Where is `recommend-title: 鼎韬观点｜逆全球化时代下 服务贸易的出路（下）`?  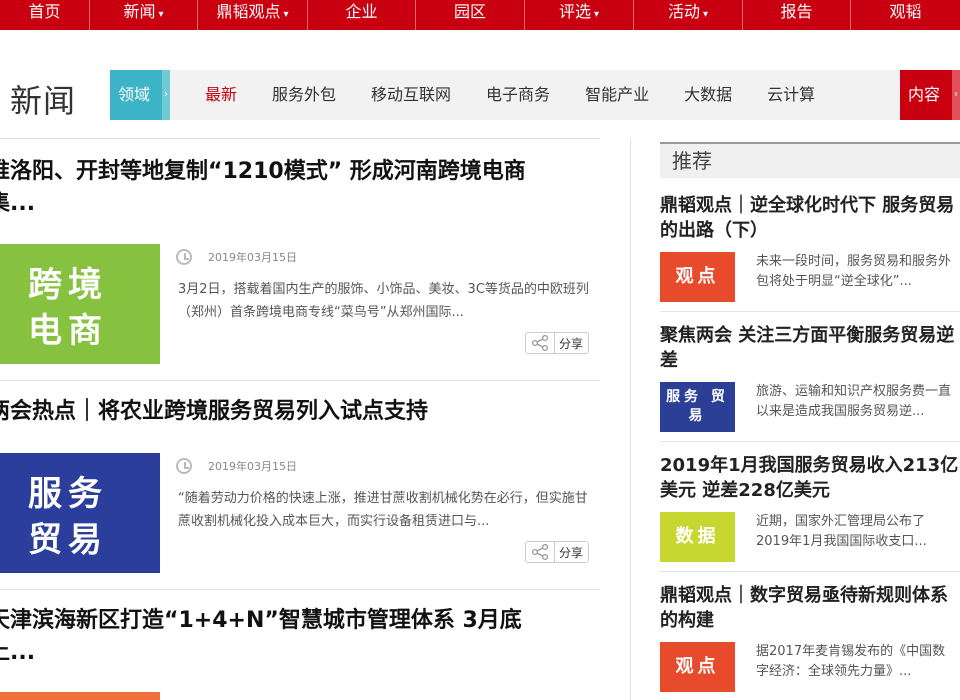 recommend-title: 鼎韬观点｜逆全球化时代下 服务贸易的出路（下） is located at coordinates (810, 218).